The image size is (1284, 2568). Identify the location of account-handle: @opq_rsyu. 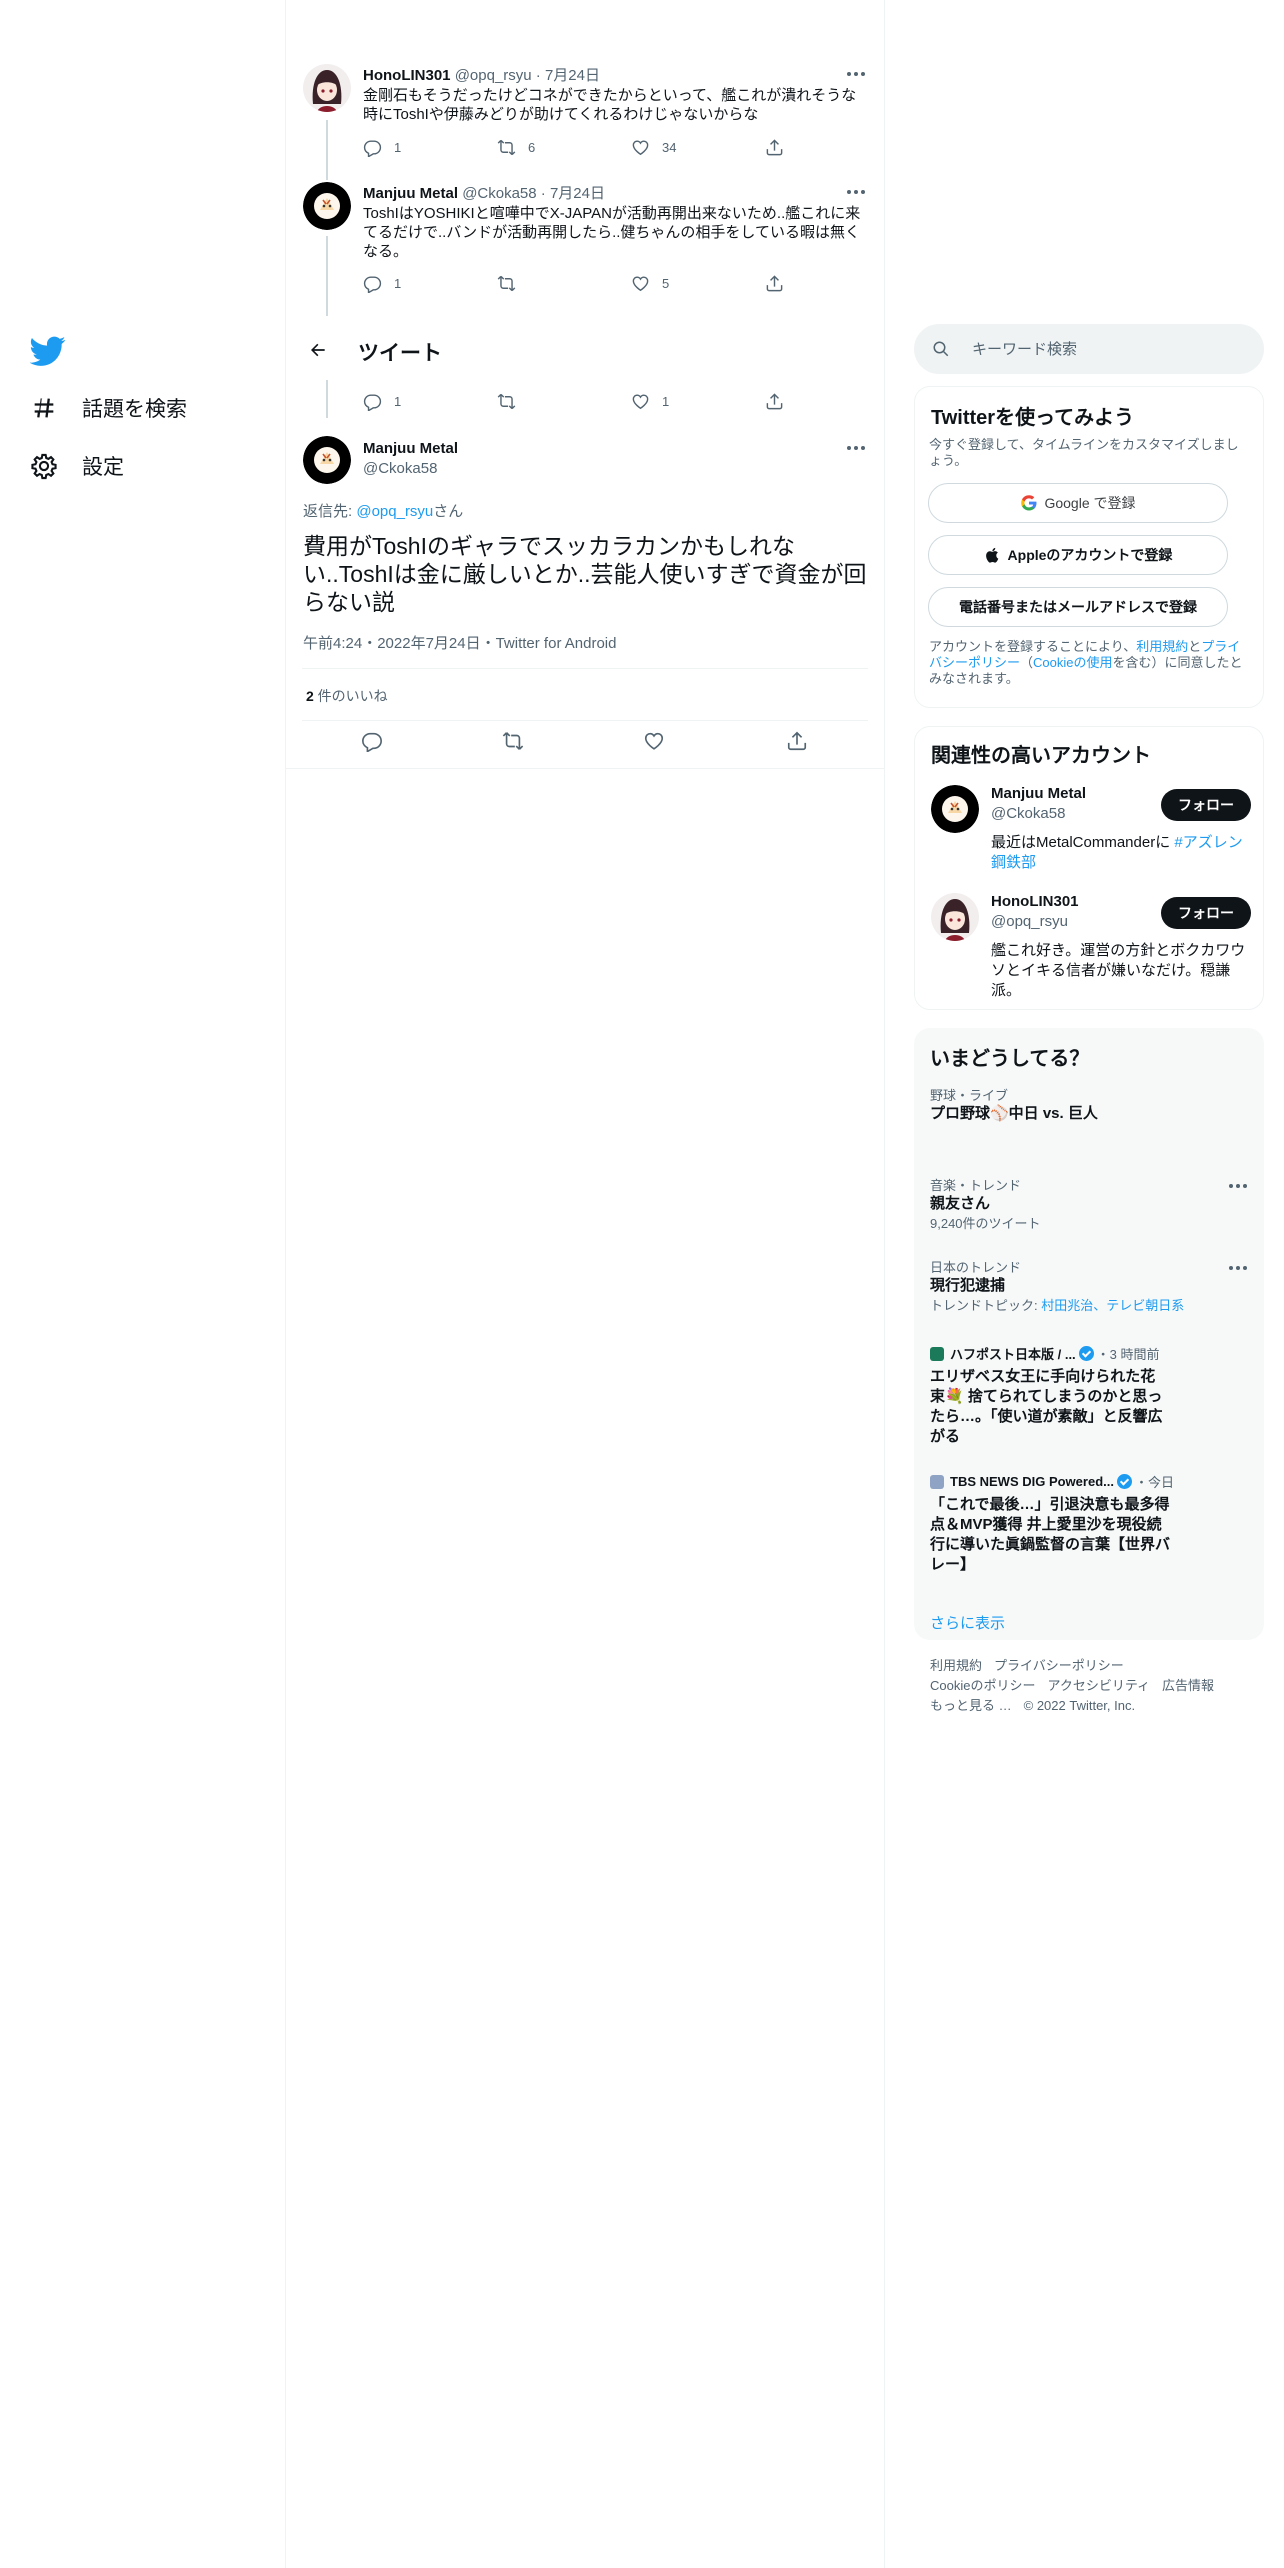
(1029, 921).